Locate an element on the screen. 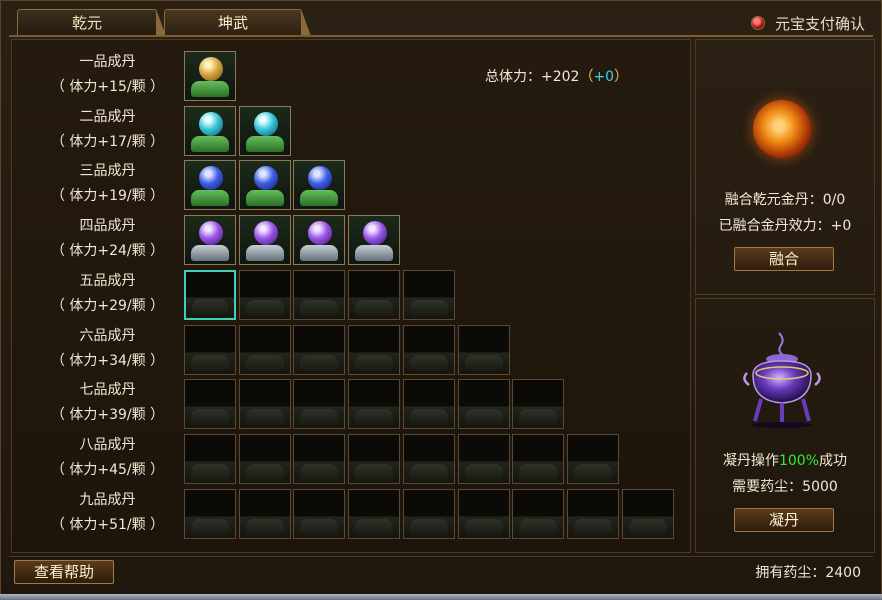 This screenshot has width=882, height=600. row-label: 三品成丹 （ 体力+19/颗 ） is located at coordinates (107, 184).